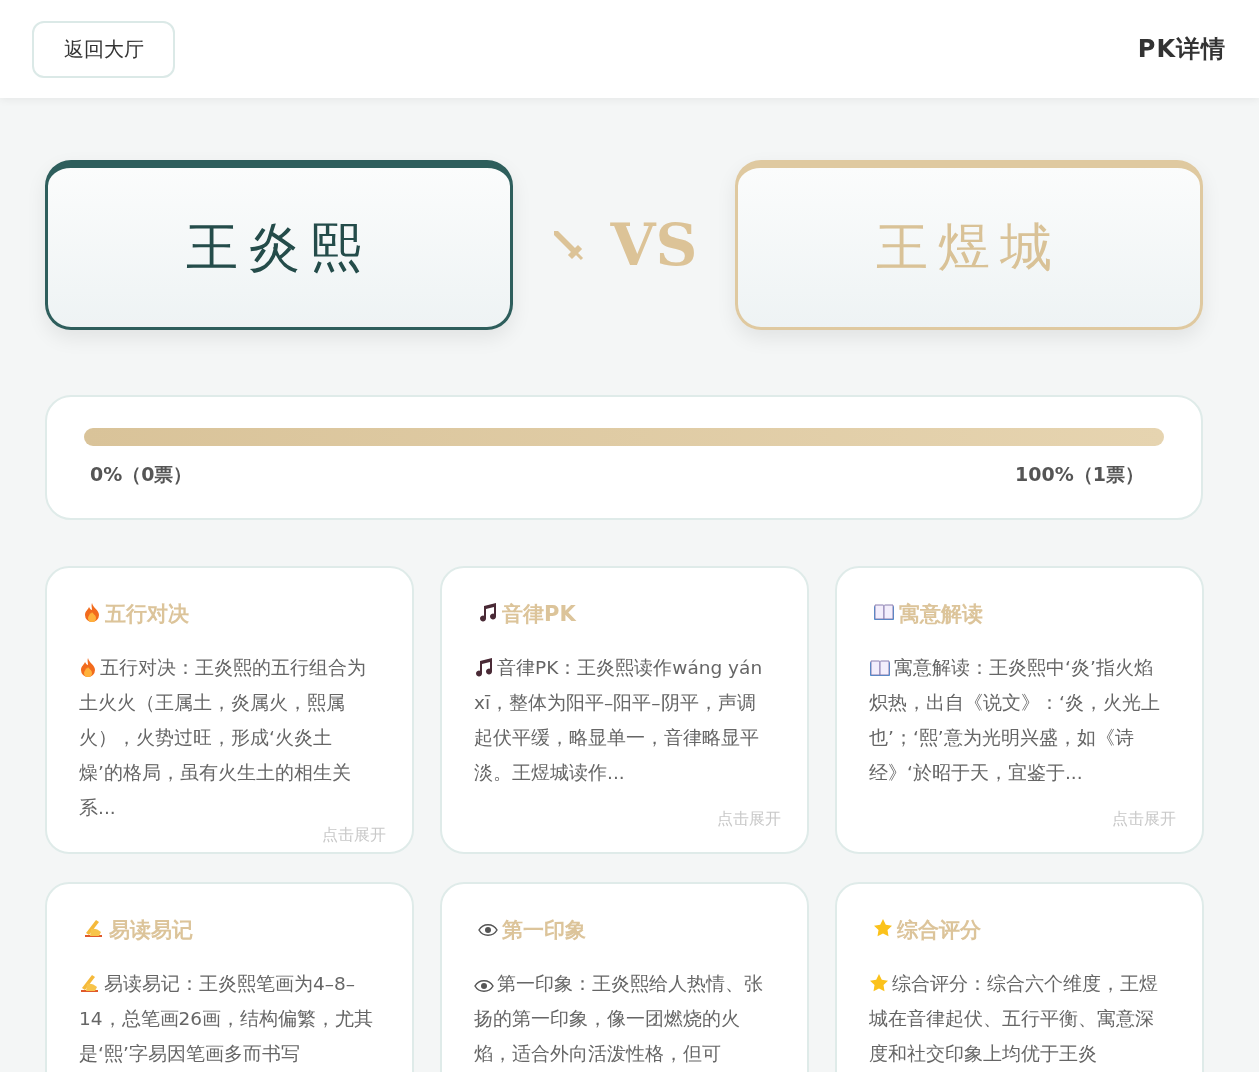 The height and width of the screenshot is (1072, 1259). I want to click on card-text: 第一印象：王炎熙给人热情、张扬的第一印象，像一团燃烧的火焰，适合外向活泼性格，但可, so click(619, 1019).